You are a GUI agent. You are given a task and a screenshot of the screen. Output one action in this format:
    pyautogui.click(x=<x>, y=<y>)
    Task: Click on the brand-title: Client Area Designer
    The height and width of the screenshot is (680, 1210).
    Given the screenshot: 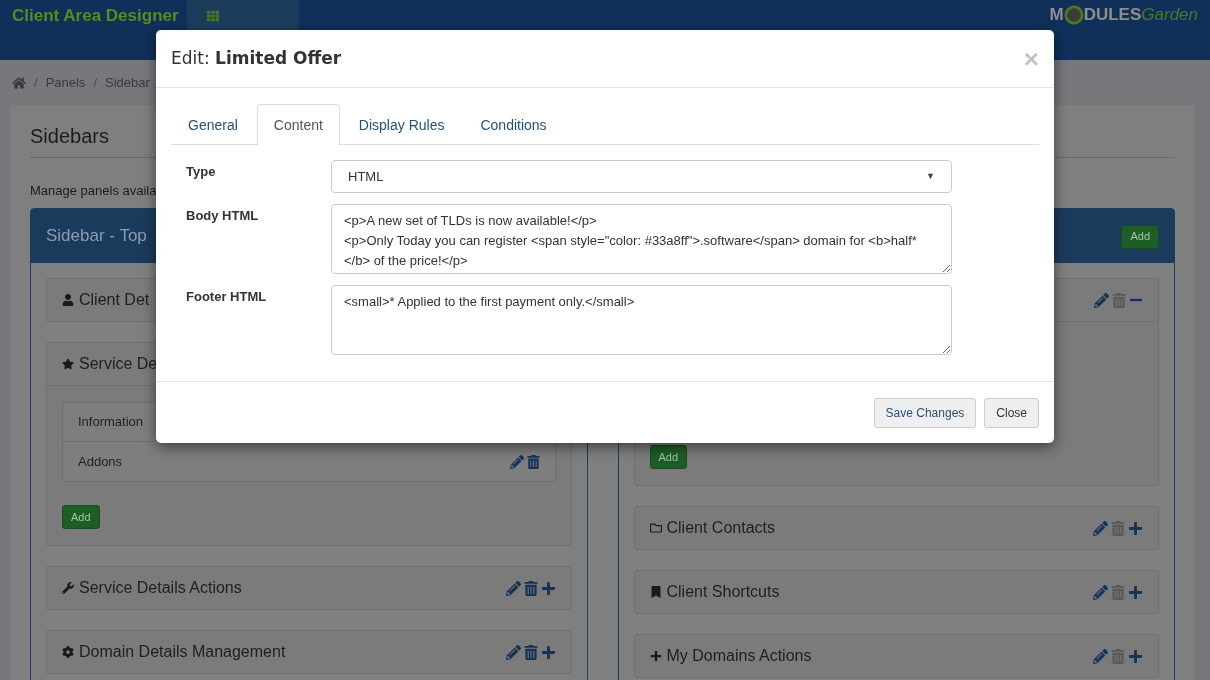 What is the action you would take?
    pyautogui.click(x=95, y=16)
    